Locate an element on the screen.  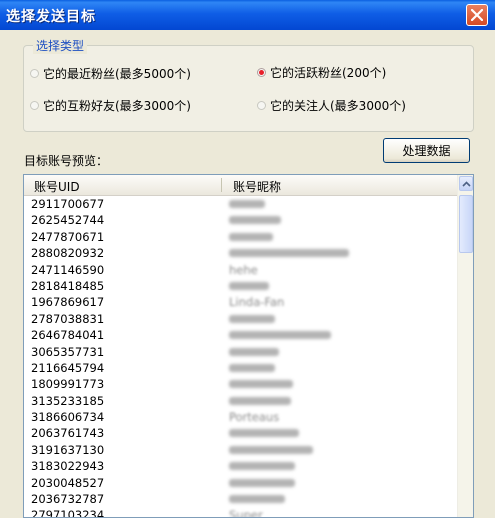
list-header: 账号UID 账号昵称 is located at coordinates (240, 185).